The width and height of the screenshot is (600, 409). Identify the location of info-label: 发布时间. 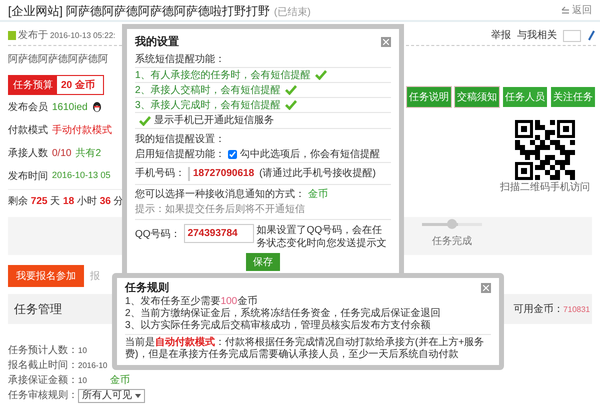
(28, 177).